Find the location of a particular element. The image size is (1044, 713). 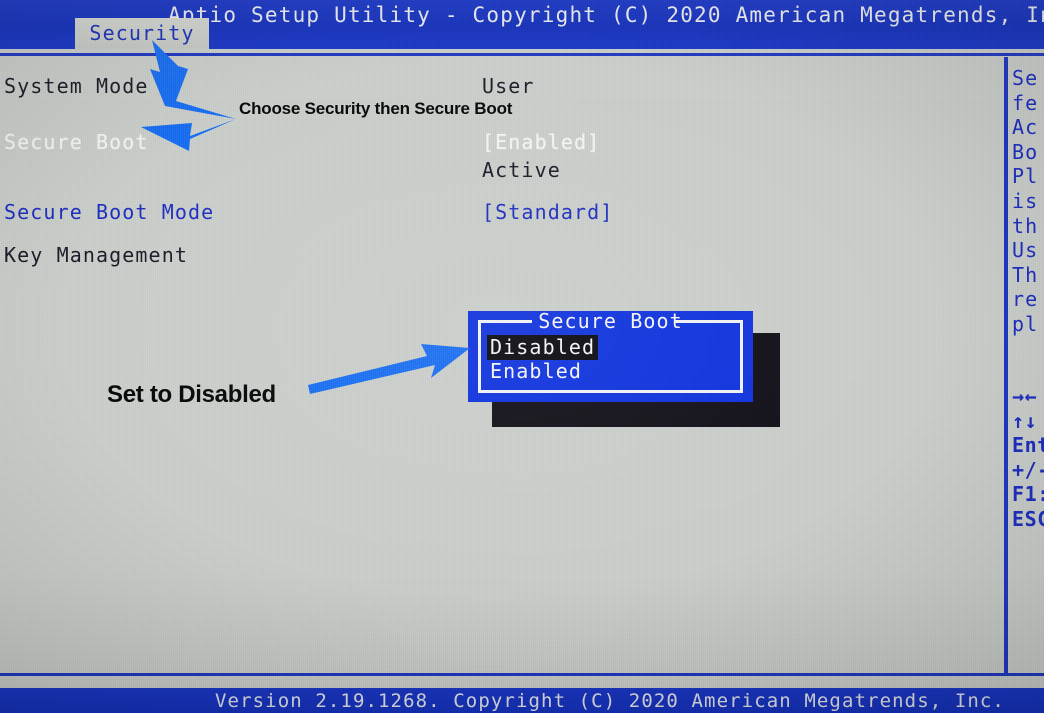

setting-label: Key Management is located at coordinates (96, 255).